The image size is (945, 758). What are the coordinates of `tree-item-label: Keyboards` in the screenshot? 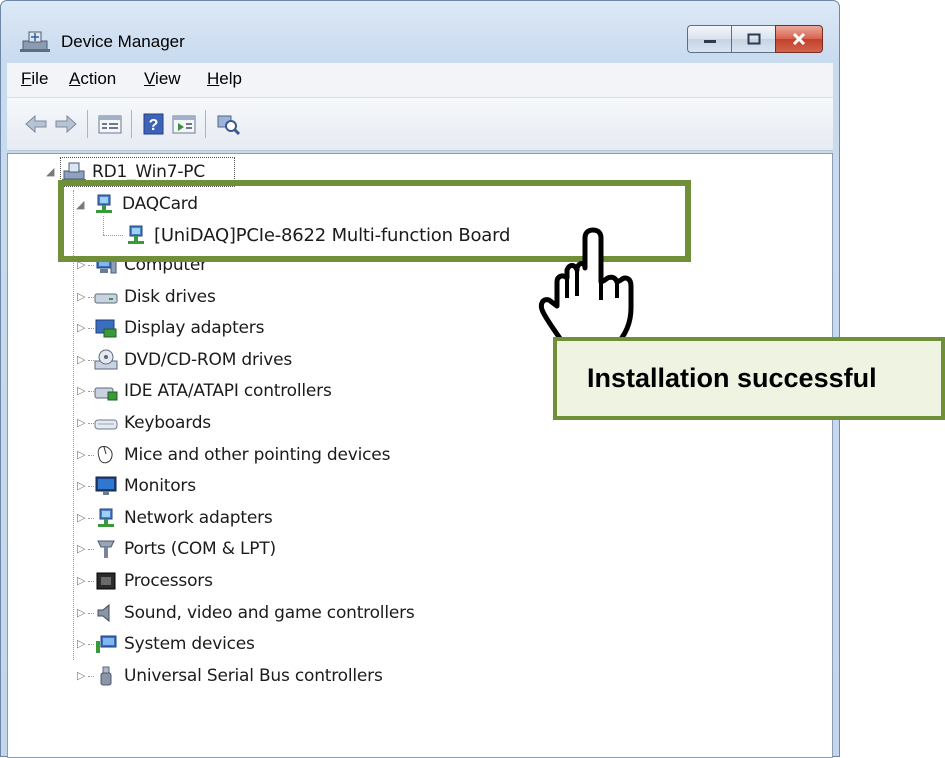 It's located at (167, 423).